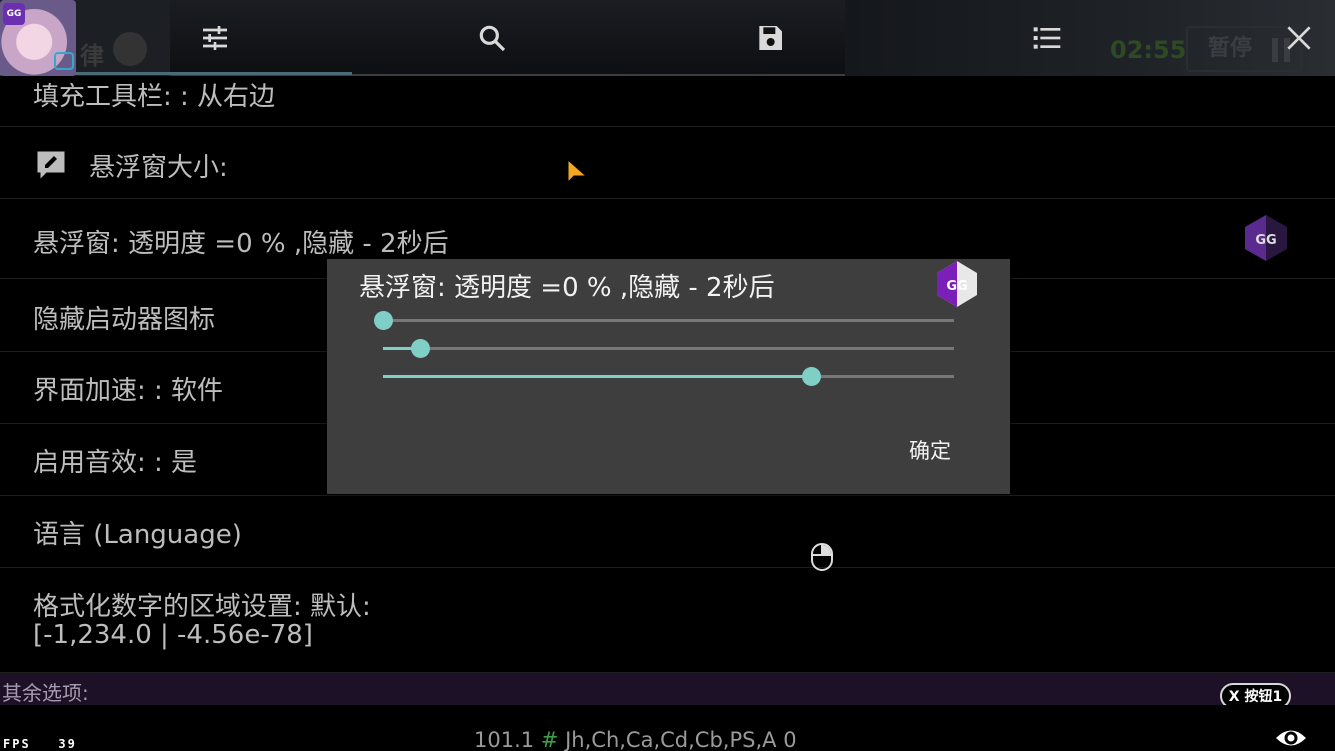  Describe the element at coordinates (667, 620) in the screenshot. I see `setting-number-locale: 格式化数字的区域设置: 默认: [-1,234.0 | -4.56e-78]` at that location.